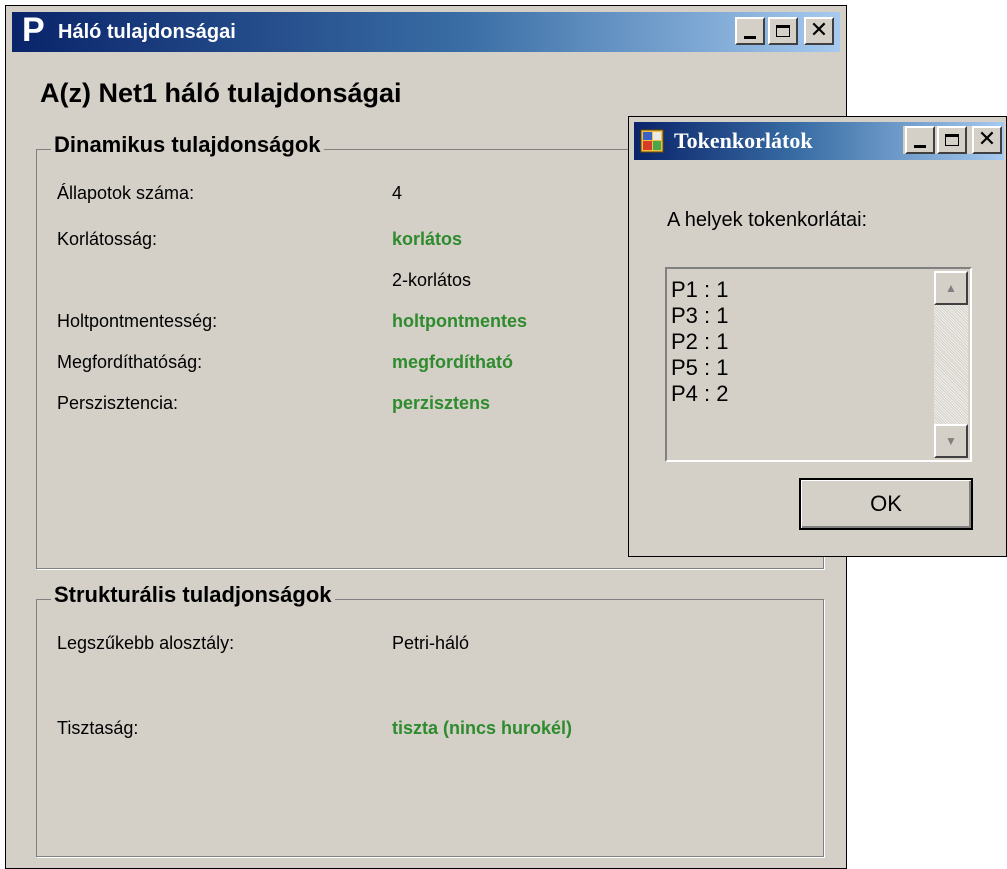 The width and height of the screenshot is (1007, 869). Describe the element at coordinates (427, 239) in the screenshot. I see `boundedness-value: korlátos` at that location.